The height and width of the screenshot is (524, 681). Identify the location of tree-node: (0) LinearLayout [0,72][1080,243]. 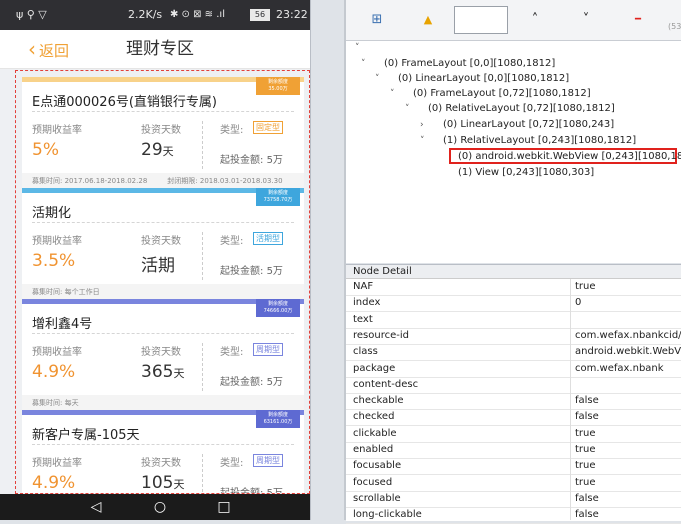
(528, 125).